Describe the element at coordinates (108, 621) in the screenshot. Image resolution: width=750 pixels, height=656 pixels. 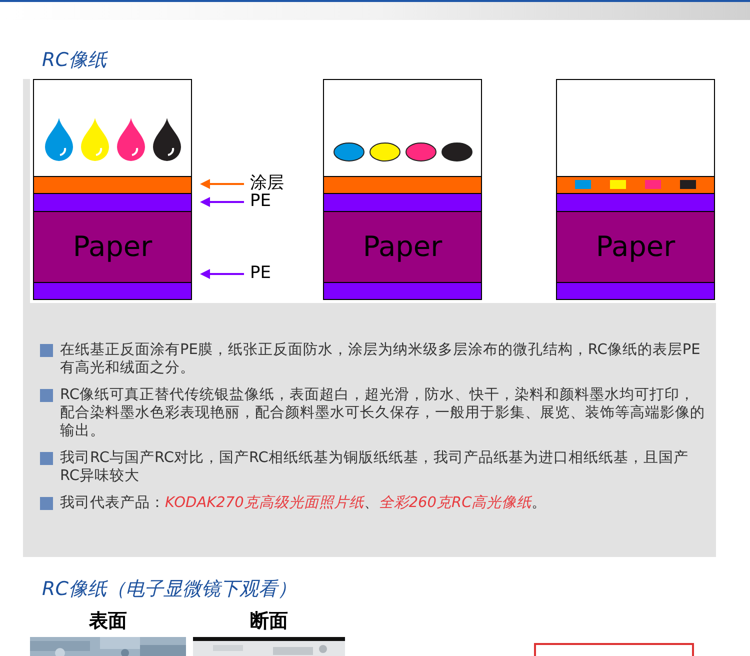
I see `view-label: 表面` at that location.